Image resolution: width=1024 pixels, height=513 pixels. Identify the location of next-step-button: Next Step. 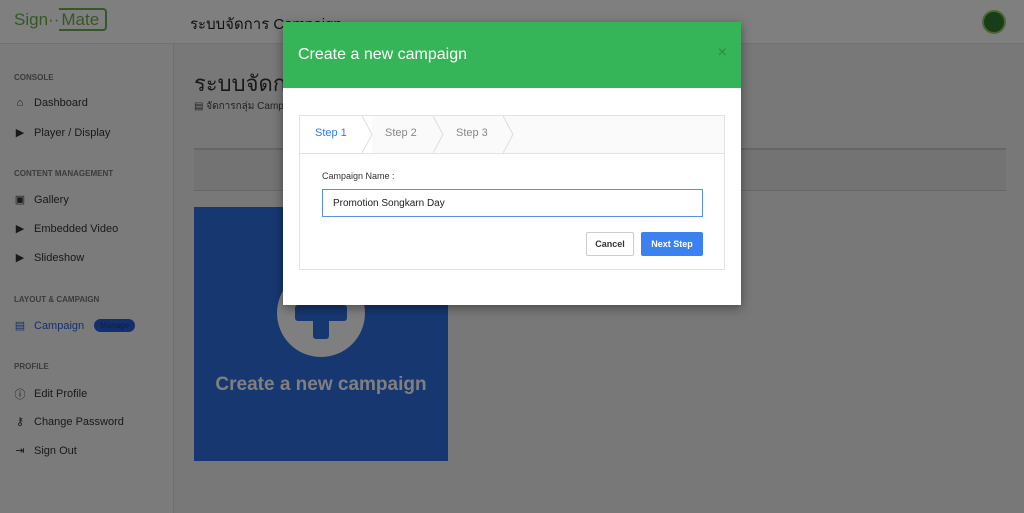
(672, 244).